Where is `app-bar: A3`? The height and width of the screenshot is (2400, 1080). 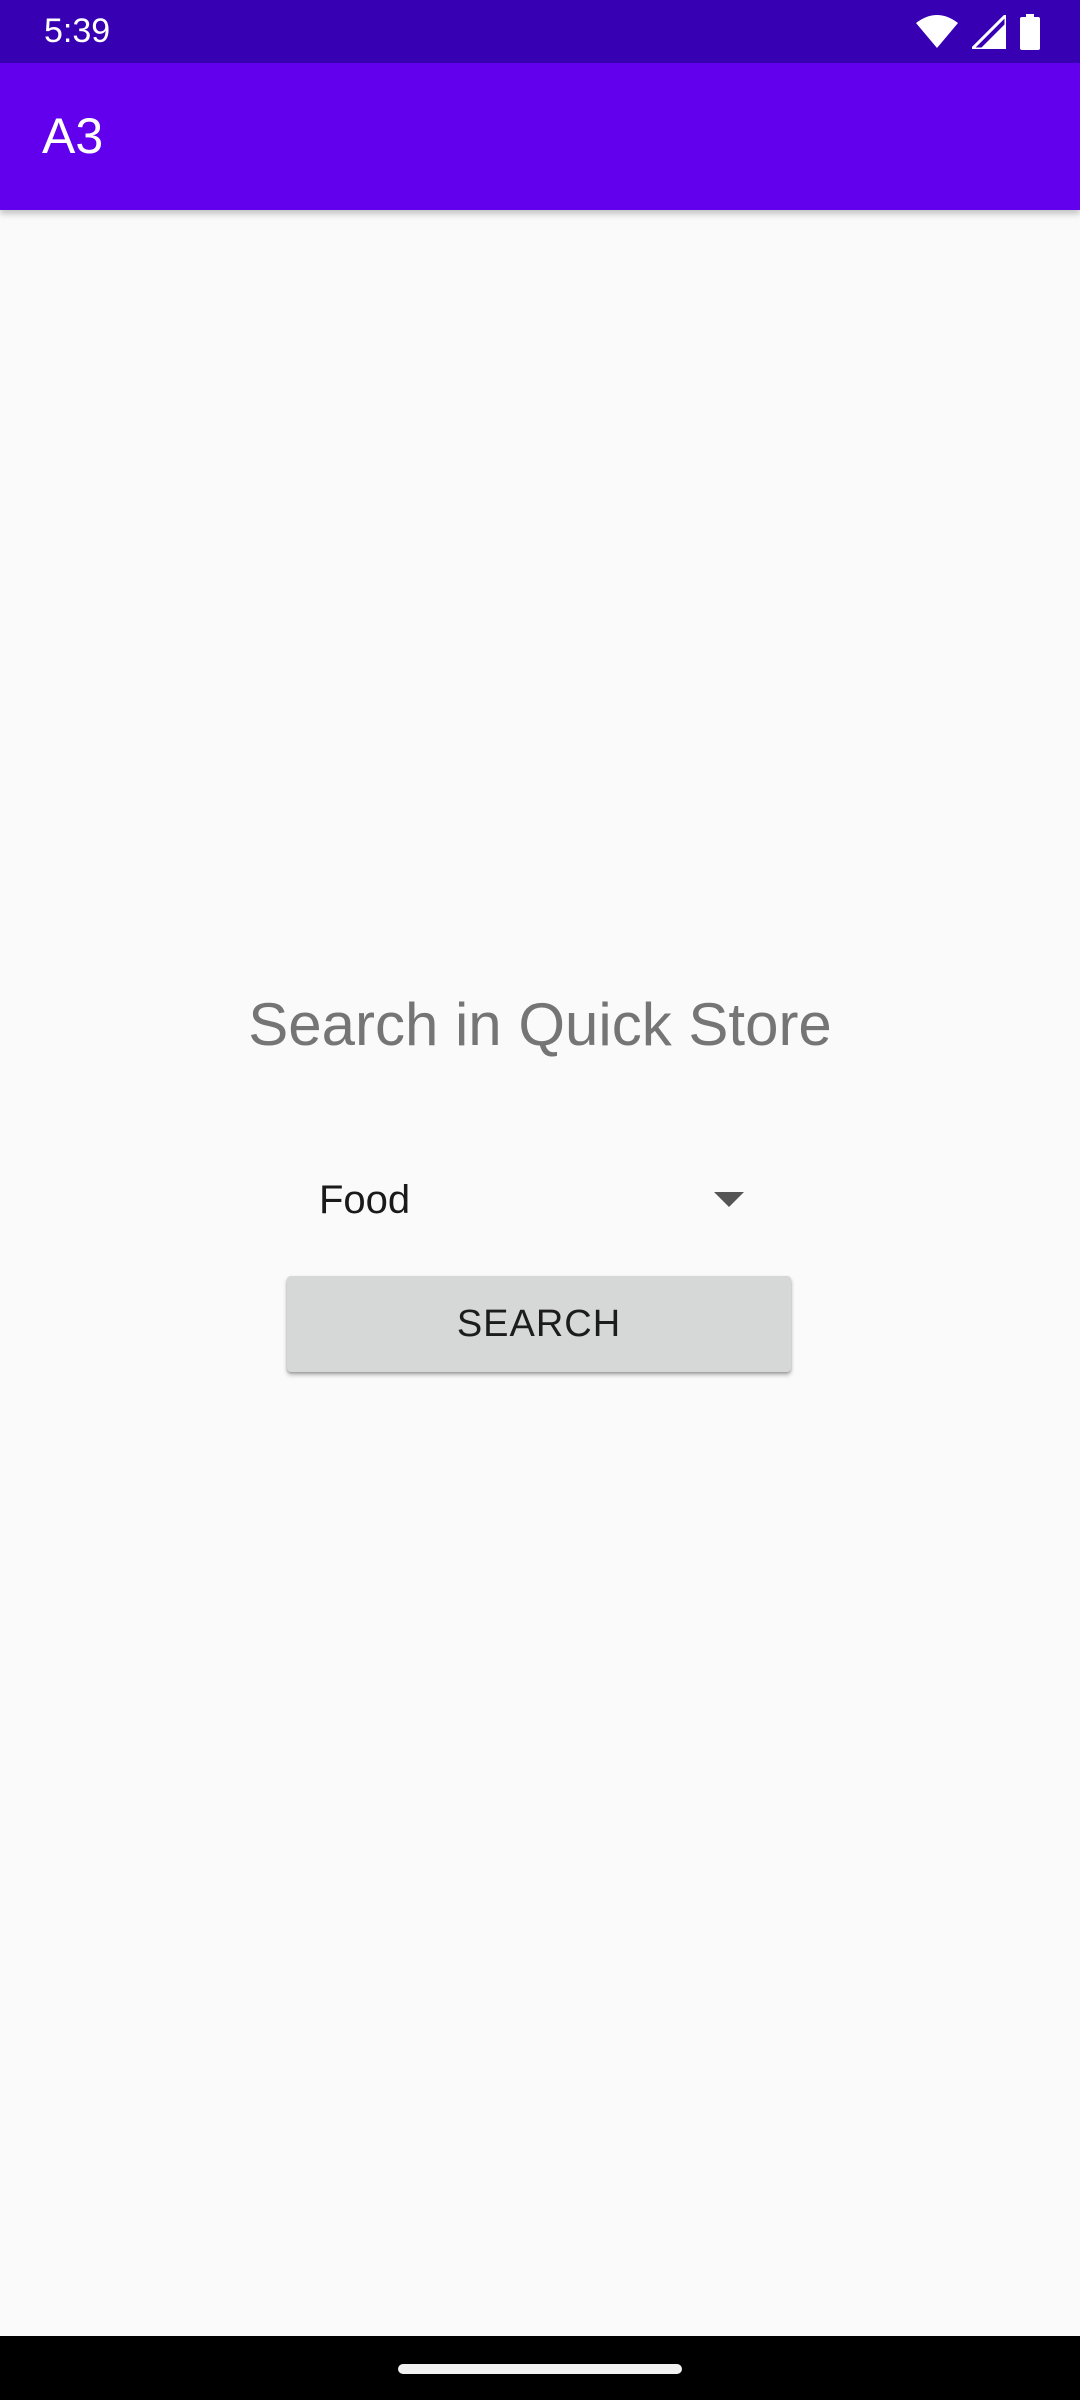 app-bar: A3 is located at coordinates (540, 136).